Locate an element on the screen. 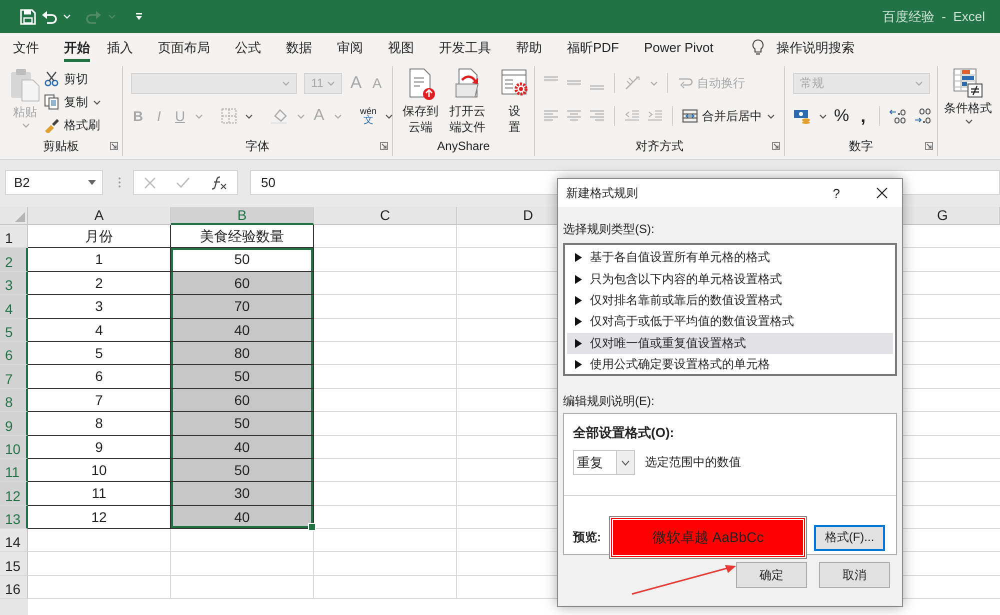  section-label: 全部设置格式(O): is located at coordinates (624, 433).